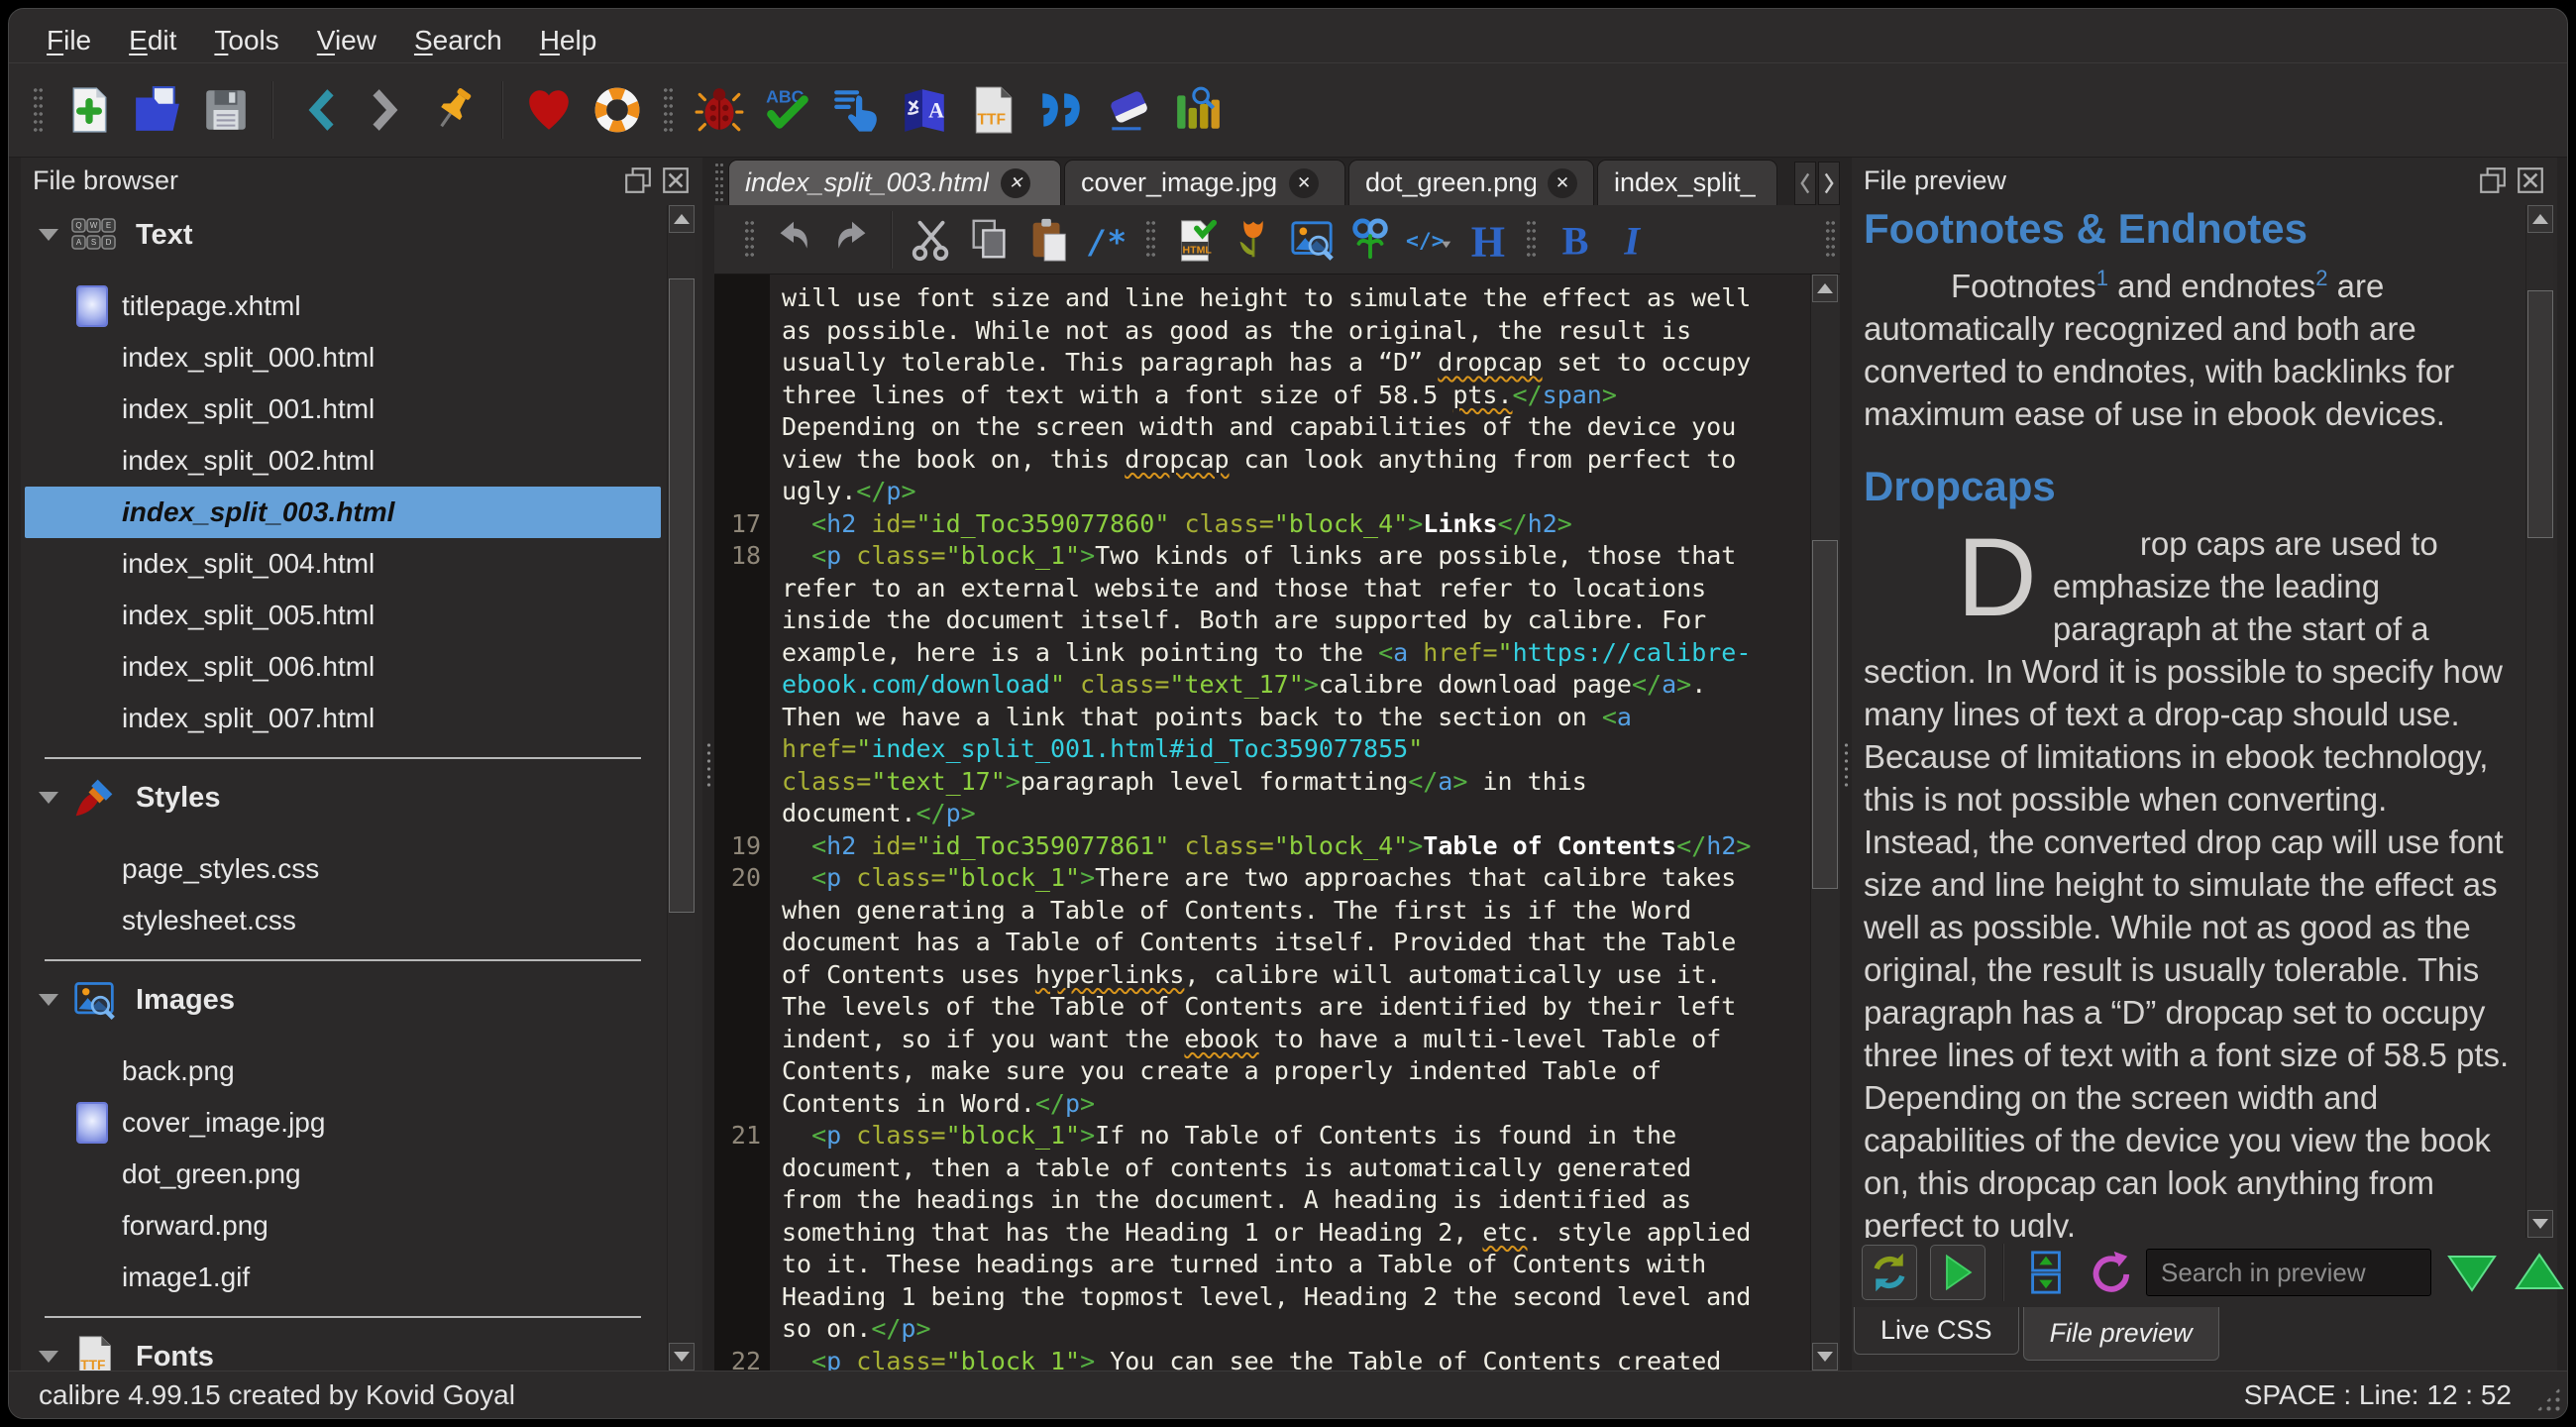 This screenshot has height=1427, width=2576. What do you see at coordinates (617, 110) in the screenshot?
I see `help-icon` at bounding box center [617, 110].